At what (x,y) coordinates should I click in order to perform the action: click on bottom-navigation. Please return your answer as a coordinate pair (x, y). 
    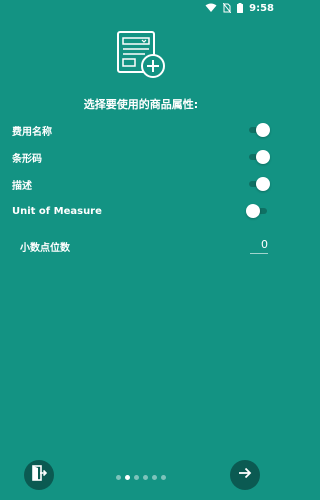
    Looking at the image, I should click on (141, 474).